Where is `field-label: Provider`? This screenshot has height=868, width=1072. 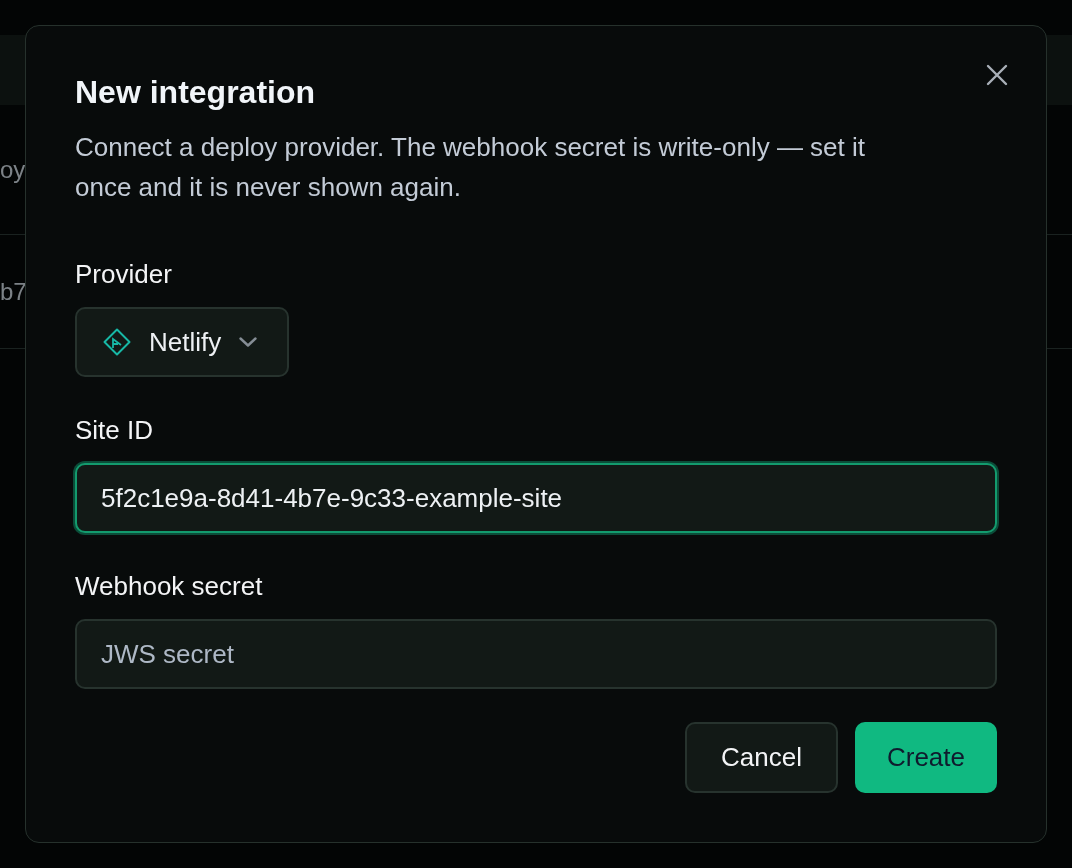
field-label: Provider is located at coordinates (123, 274).